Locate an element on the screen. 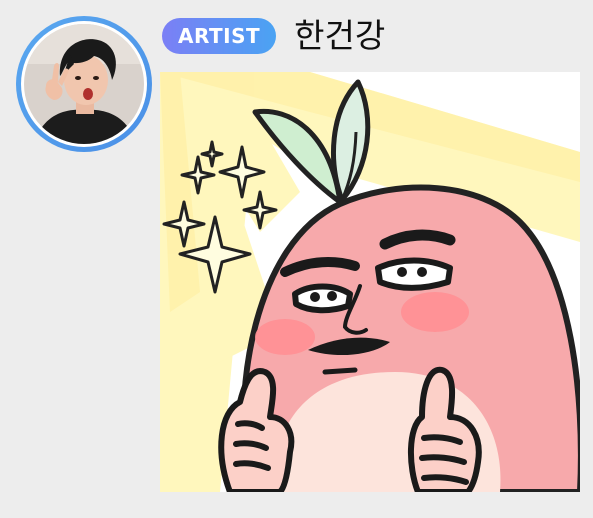  message-header: ARTIST 한건강 is located at coordinates (273, 36).